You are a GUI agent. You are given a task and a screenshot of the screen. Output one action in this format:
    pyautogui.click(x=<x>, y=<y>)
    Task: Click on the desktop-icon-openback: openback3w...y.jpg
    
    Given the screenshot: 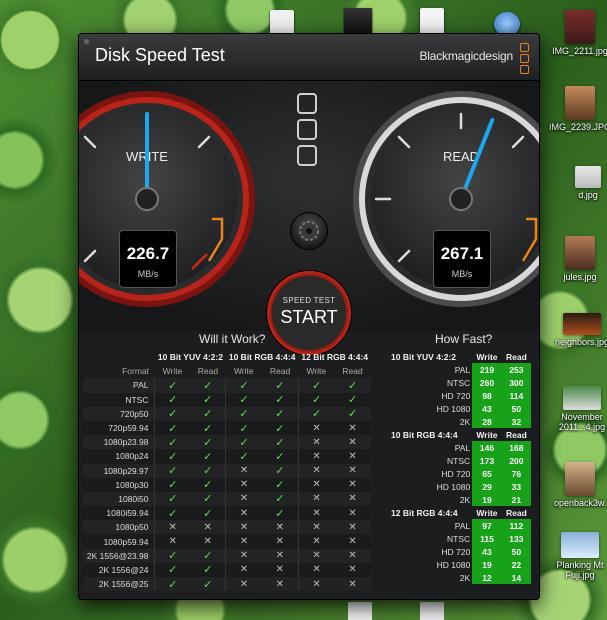 What is the action you would take?
    pyautogui.click(x=580, y=485)
    